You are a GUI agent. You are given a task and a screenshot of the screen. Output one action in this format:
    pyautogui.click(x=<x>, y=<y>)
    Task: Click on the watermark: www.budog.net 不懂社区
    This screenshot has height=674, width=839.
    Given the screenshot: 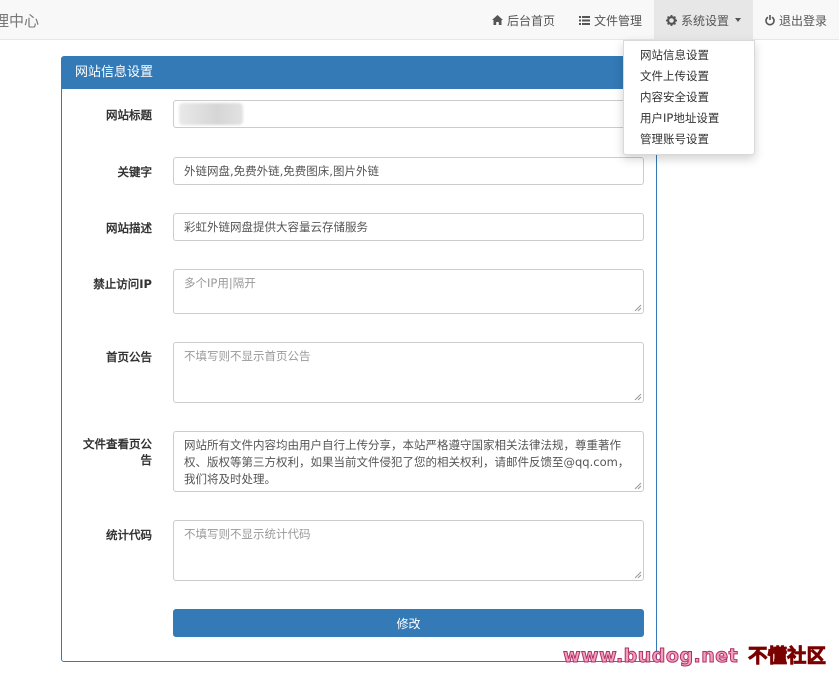 What is the action you would take?
    pyautogui.click(x=694, y=654)
    